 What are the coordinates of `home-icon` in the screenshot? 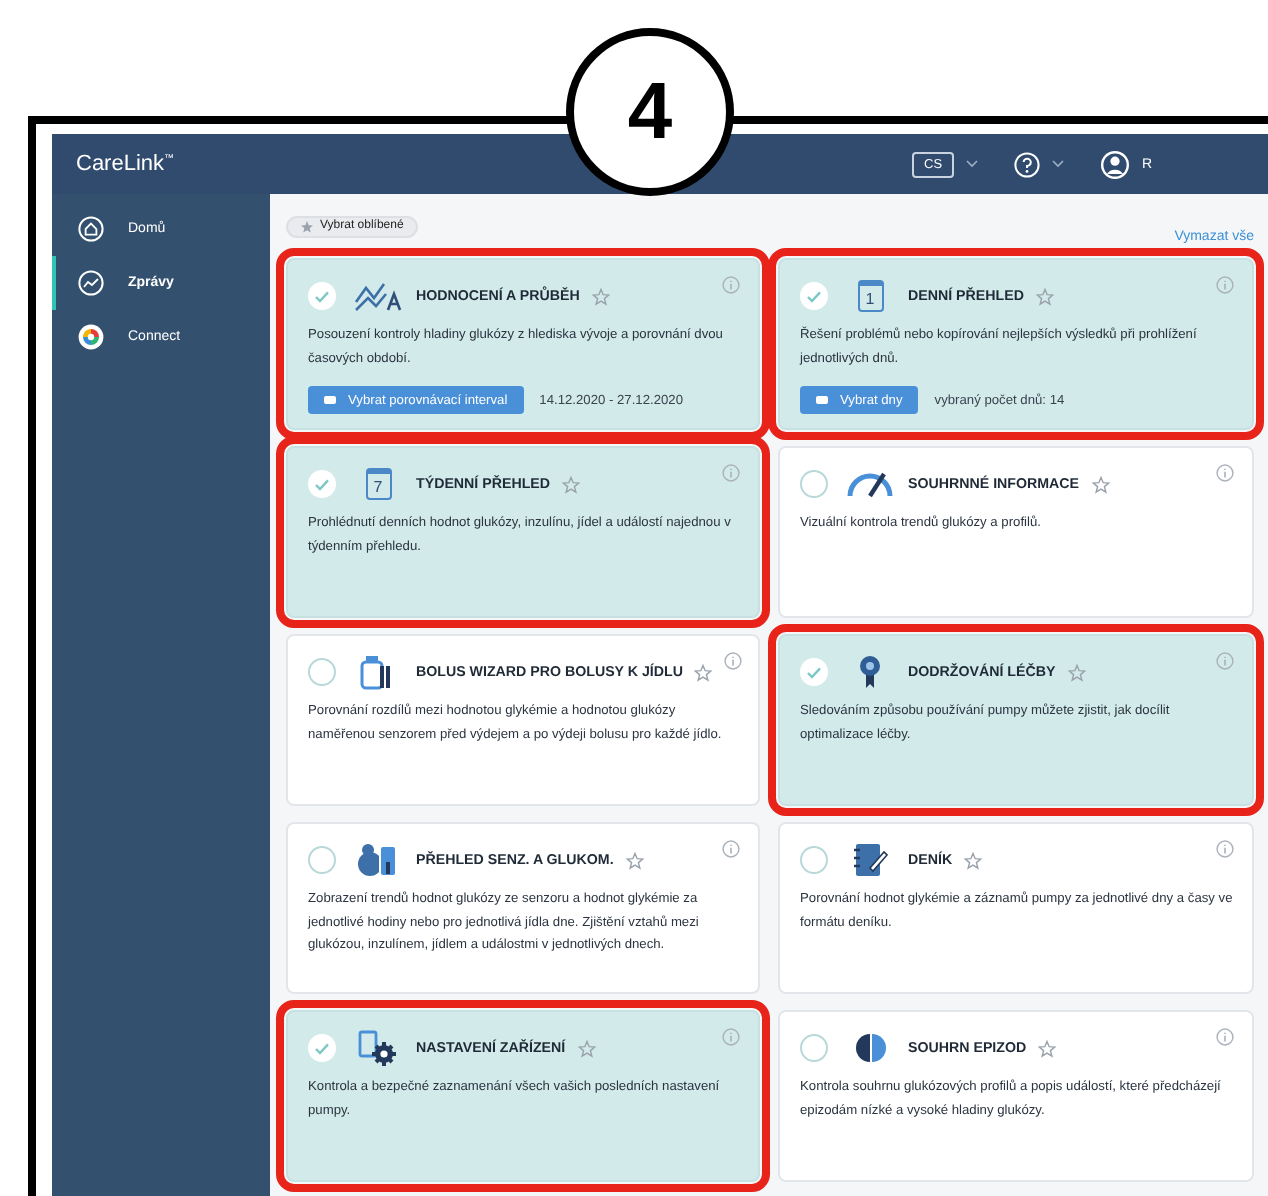 It's located at (91, 229).